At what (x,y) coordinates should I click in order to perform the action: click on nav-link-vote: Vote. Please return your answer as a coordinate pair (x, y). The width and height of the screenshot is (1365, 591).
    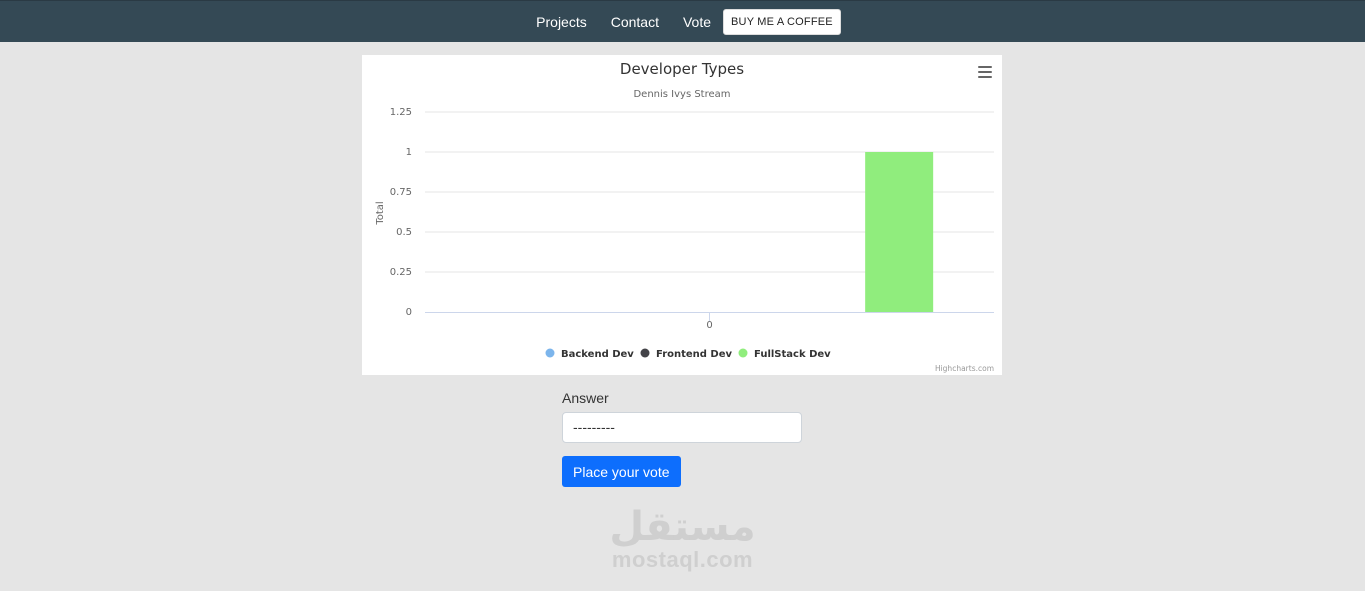
    Looking at the image, I should click on (697, 22).